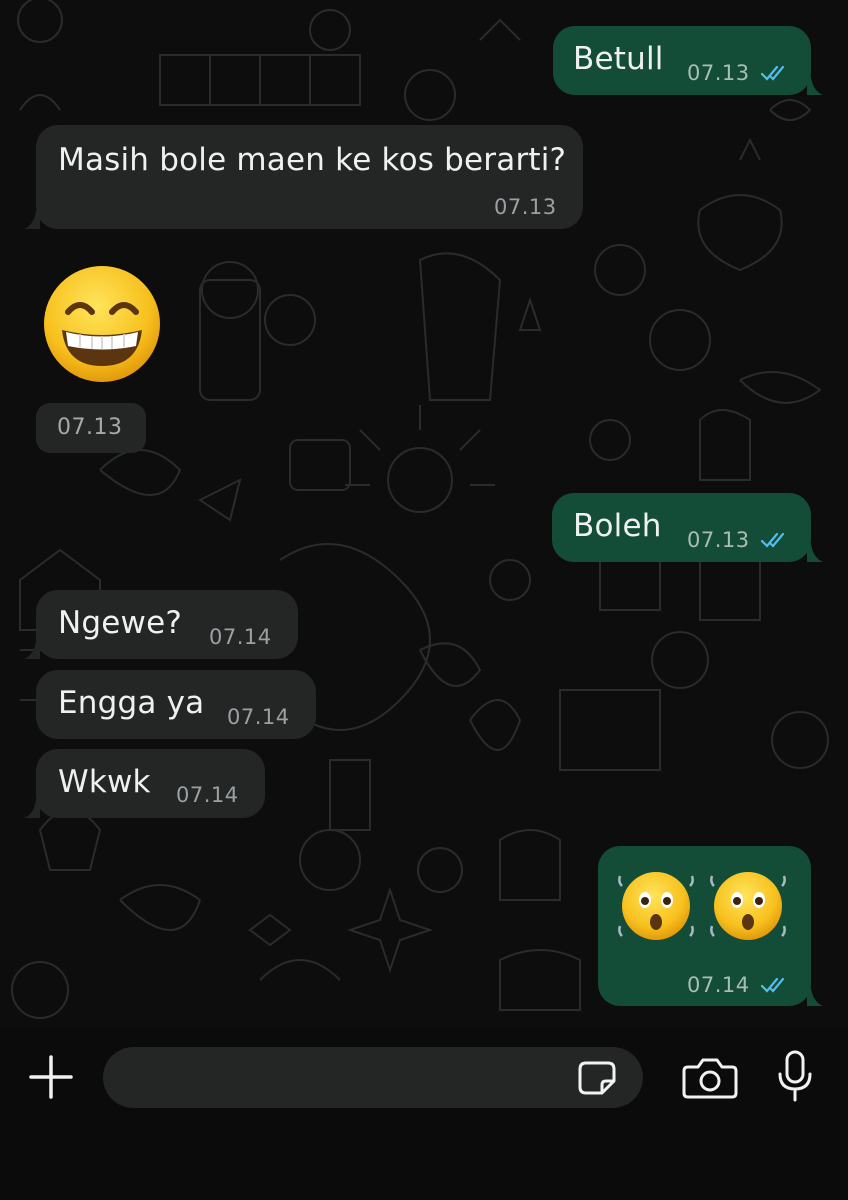  Describe the element at coordinates (131, 703) in the screenshot. I see `message-text: Engga ya` at that location.